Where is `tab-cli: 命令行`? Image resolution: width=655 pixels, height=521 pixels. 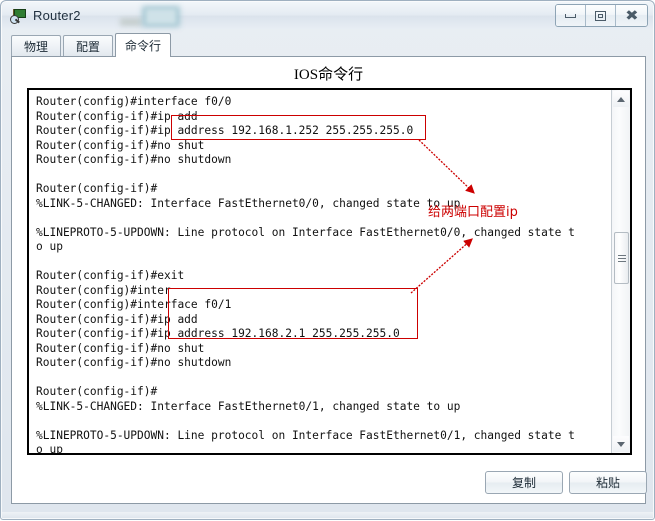
tab-cli: 命令行 is located at coordinates (143, 45).